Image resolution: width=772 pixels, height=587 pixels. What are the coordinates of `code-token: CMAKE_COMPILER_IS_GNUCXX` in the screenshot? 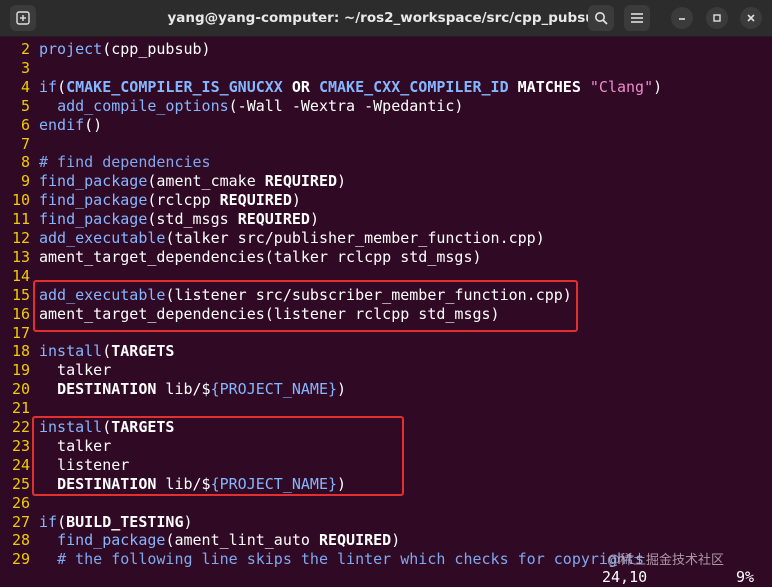 It's located at (174, 86).